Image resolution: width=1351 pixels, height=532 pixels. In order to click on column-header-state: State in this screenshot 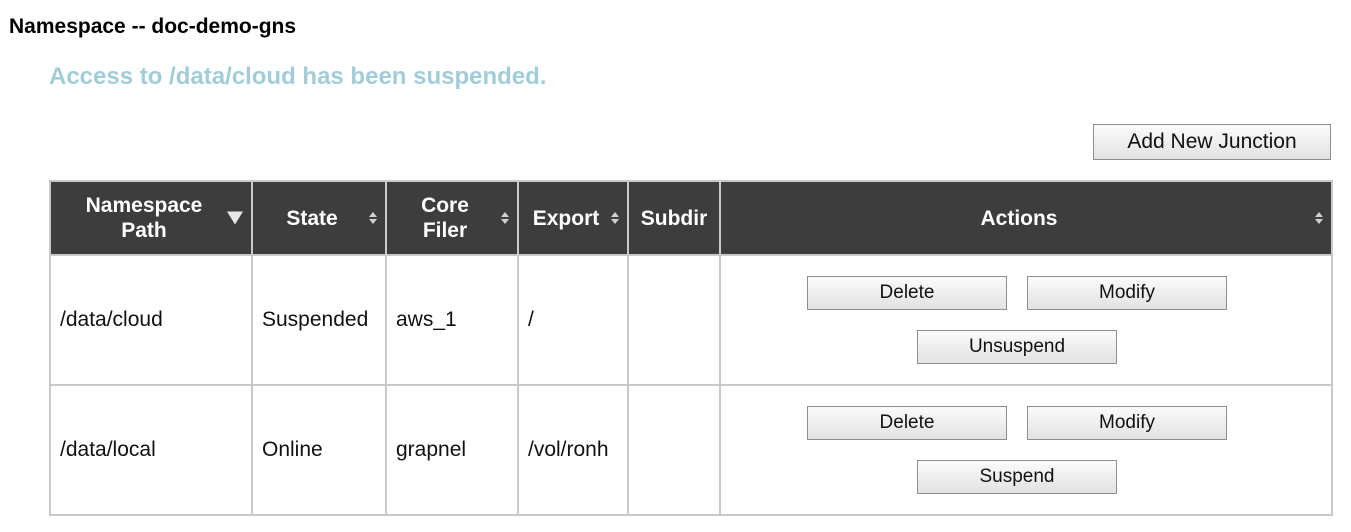, I will do `click(319, 218)`.